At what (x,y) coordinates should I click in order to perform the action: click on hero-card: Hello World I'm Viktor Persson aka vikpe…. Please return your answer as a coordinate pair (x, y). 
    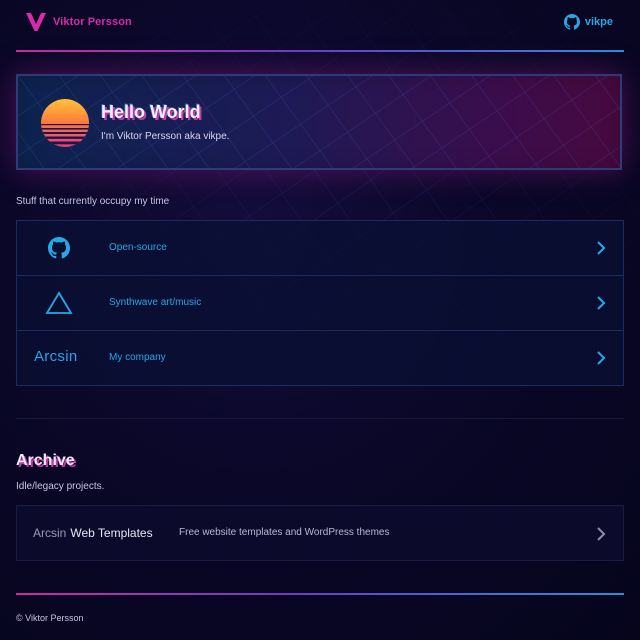
    Looking at the image, I should click on (319, 122).